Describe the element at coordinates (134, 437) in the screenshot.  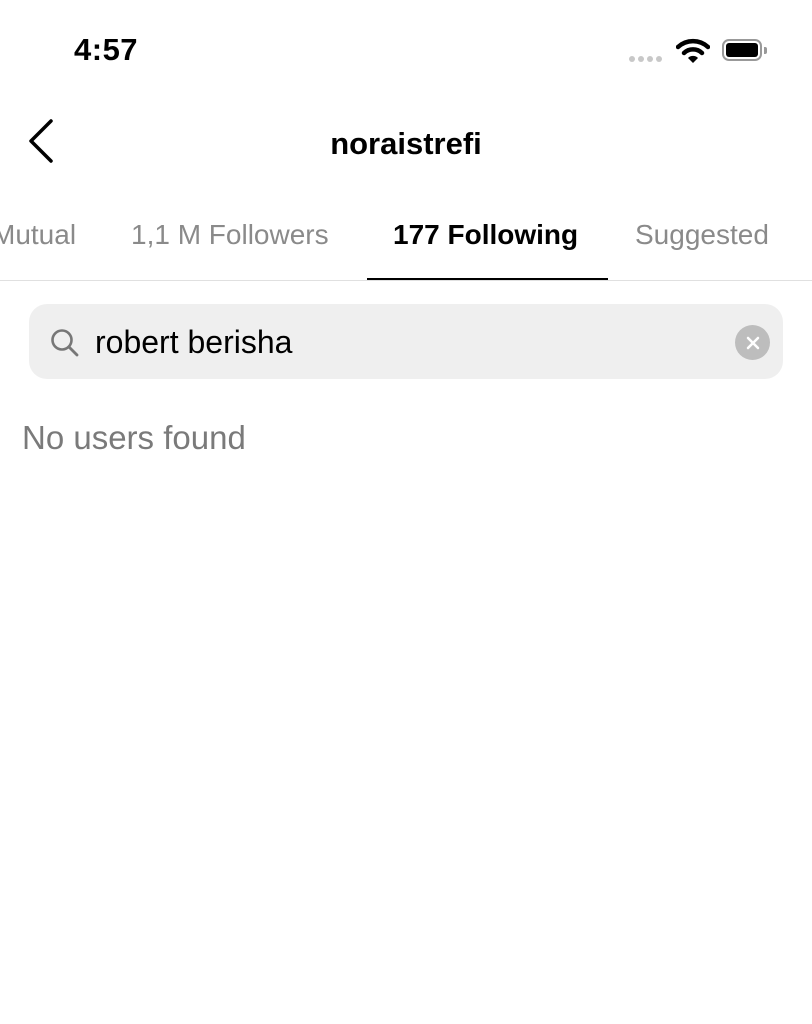
I see `empty-results-message: No users found` at that location.